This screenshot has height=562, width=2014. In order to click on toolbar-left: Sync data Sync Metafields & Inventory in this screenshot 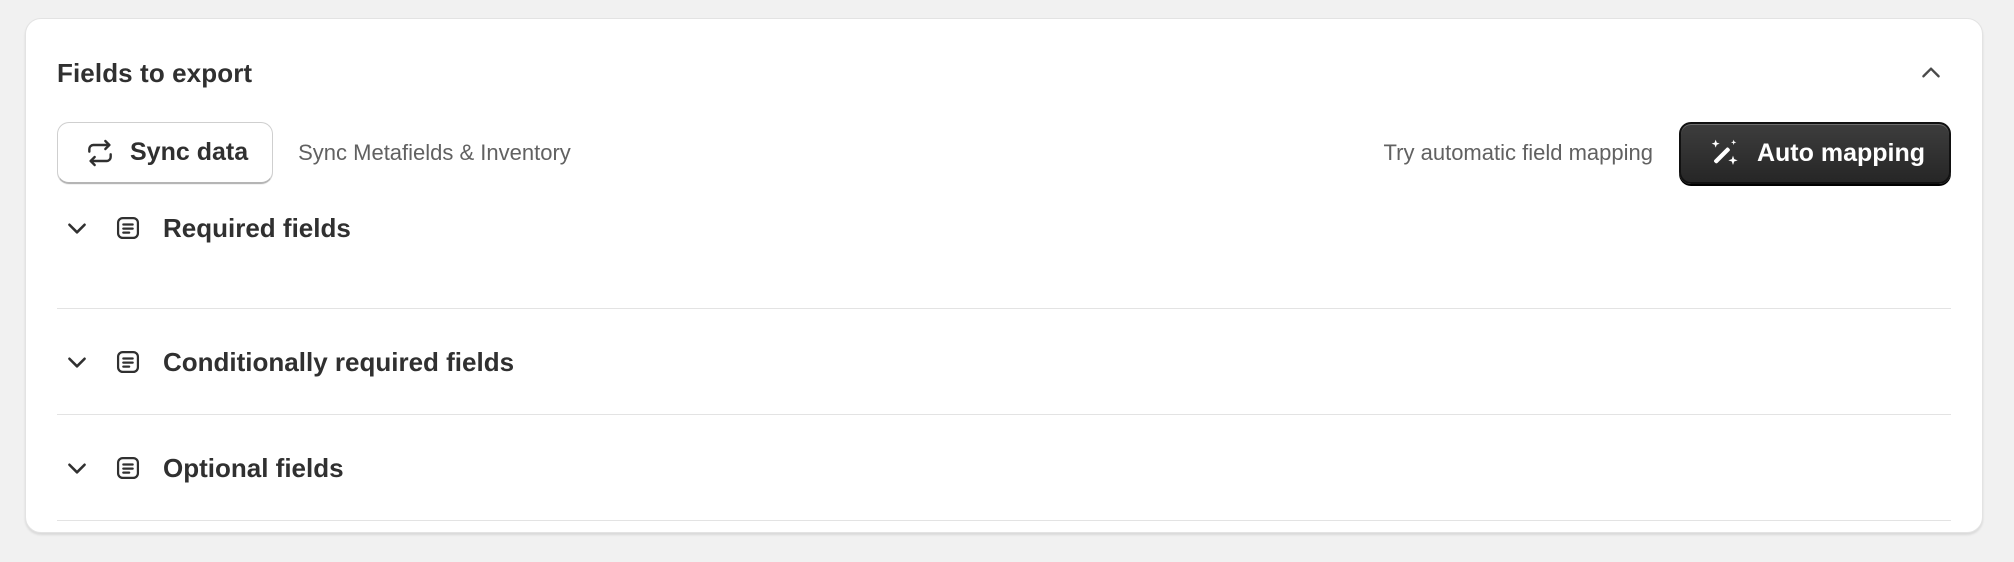, I will do `click(314, 153)`.